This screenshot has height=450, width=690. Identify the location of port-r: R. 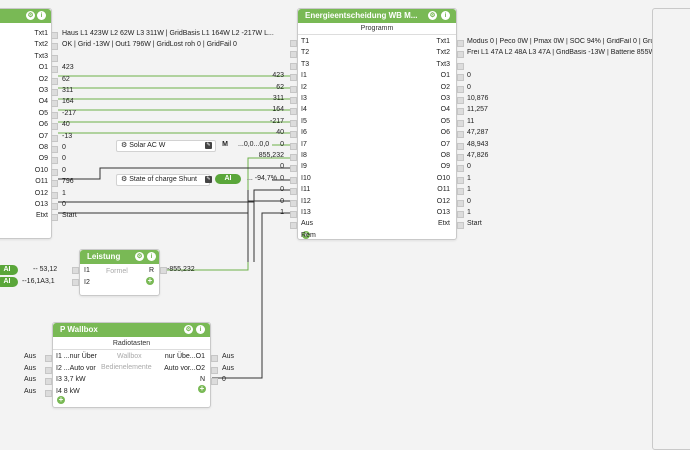
(149, 270).